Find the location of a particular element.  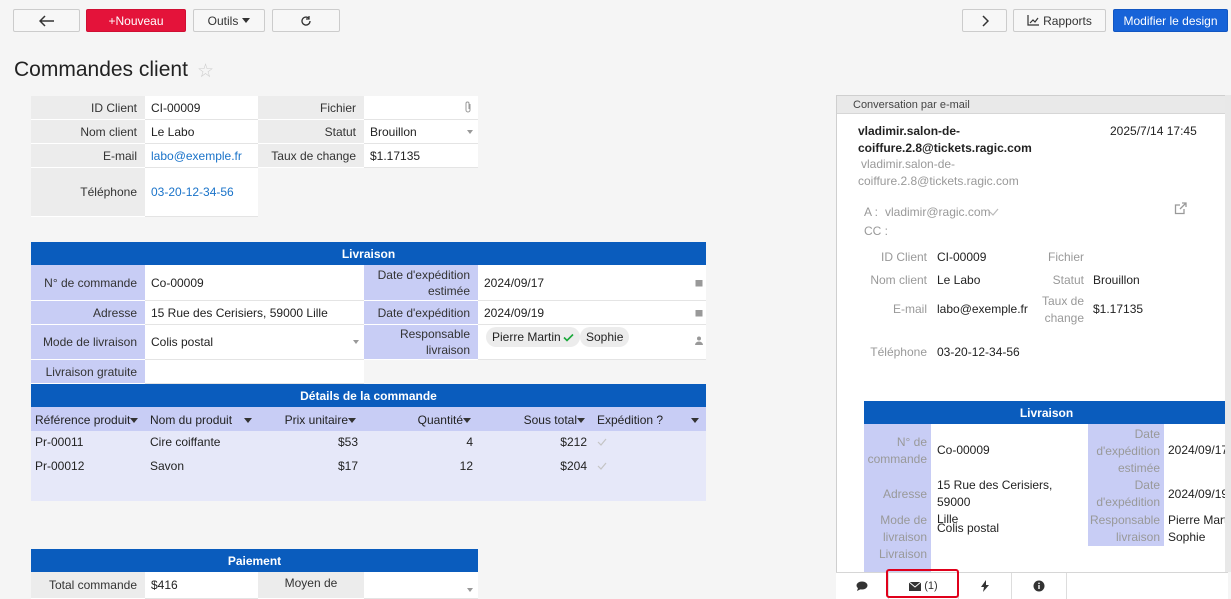

row-1-ref: Pr-00011 is located at coordinates (59, 442).